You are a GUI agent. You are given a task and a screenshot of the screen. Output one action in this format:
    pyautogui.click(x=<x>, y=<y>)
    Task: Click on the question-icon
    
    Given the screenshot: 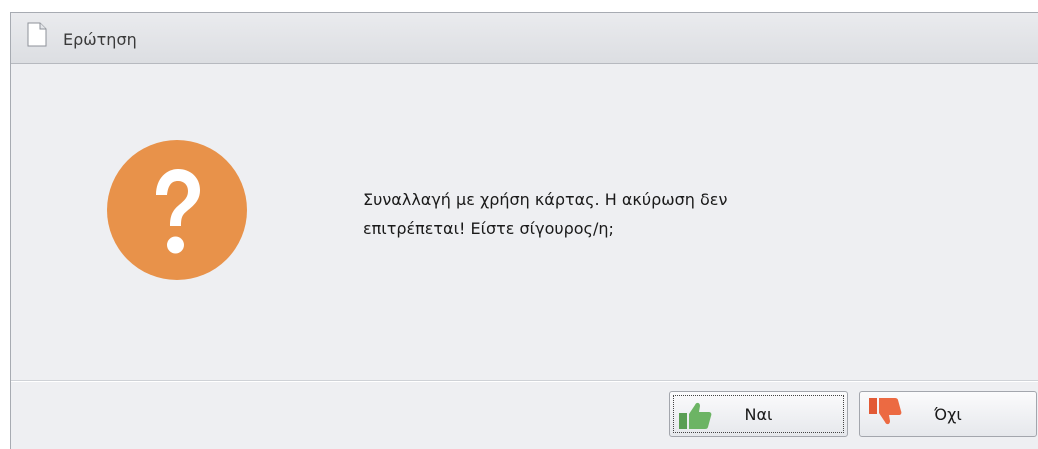 What is the action you would take?
    pyautogui.click(x=177, y=210)
    